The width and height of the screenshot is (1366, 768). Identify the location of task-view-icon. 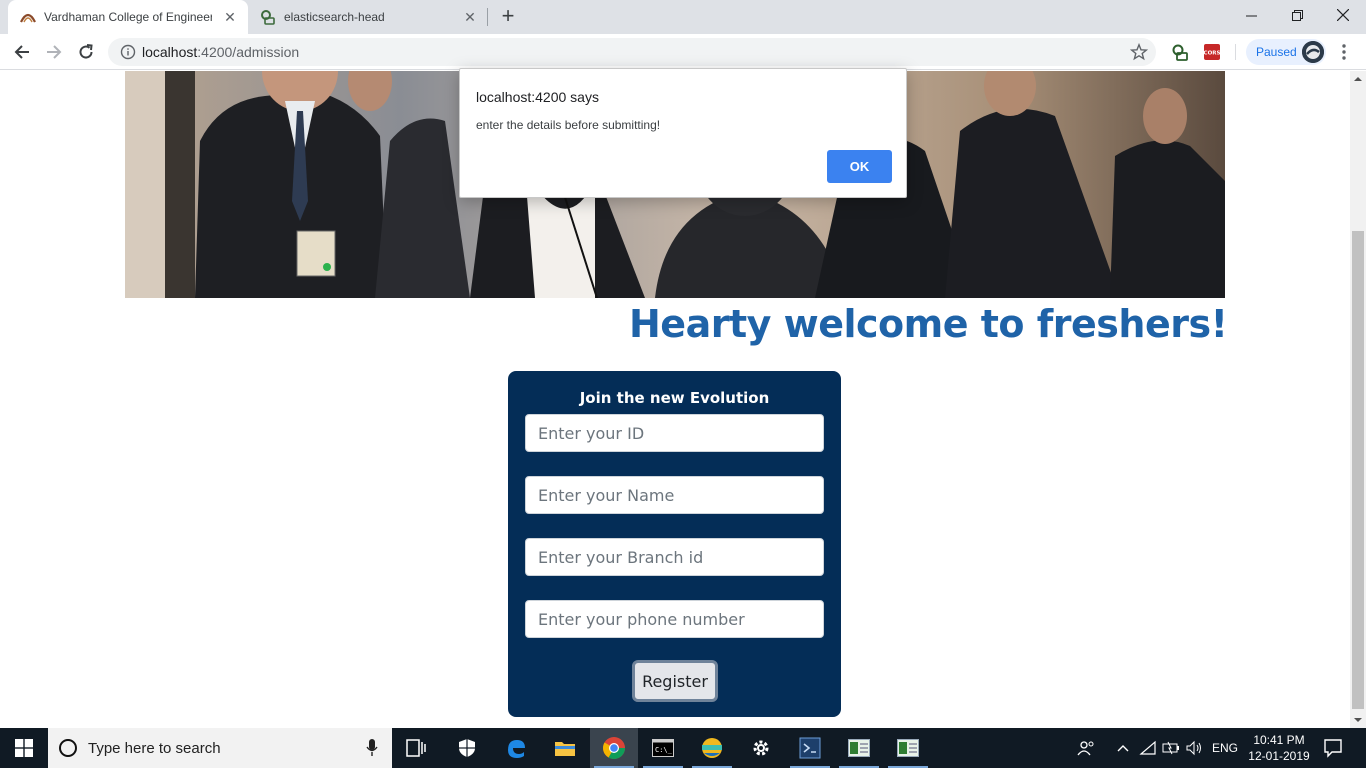
(416, 748).